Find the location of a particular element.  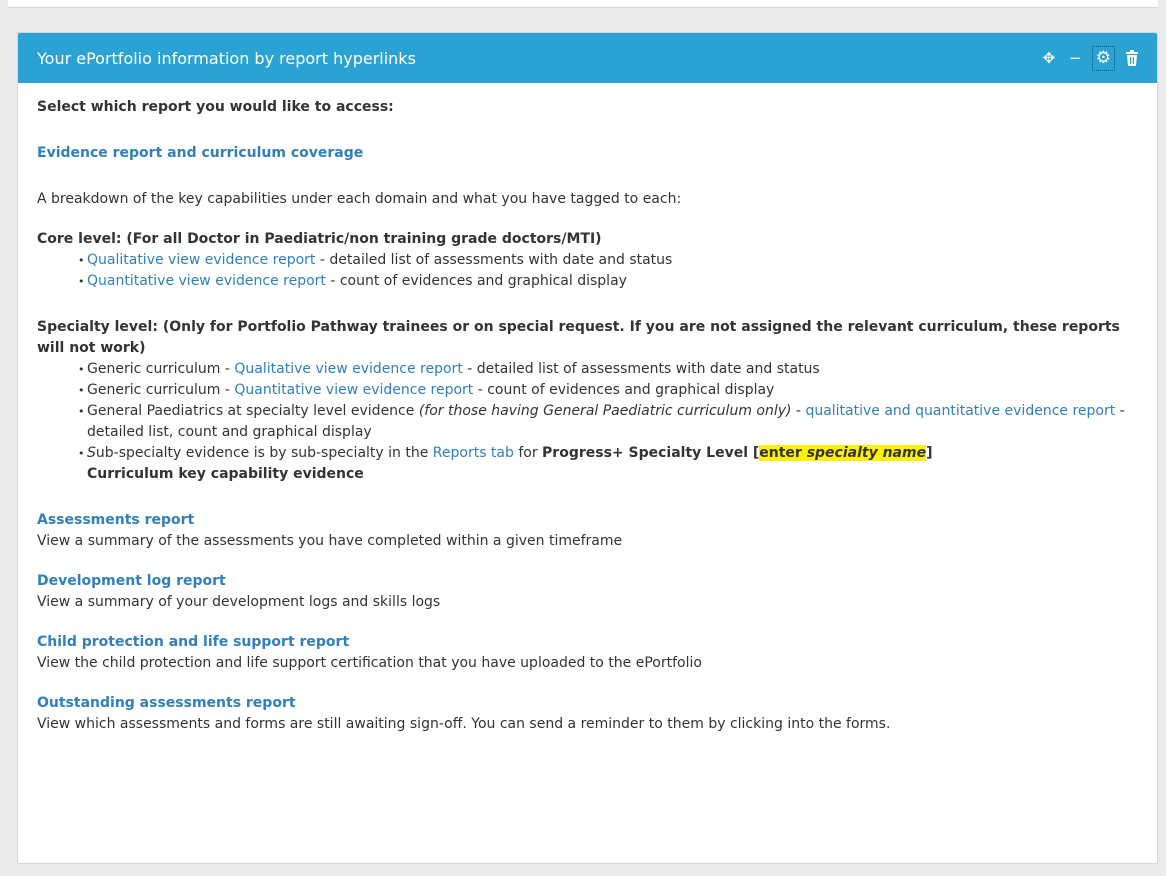

highlight-text: enter is located at coordinates (783, 453).